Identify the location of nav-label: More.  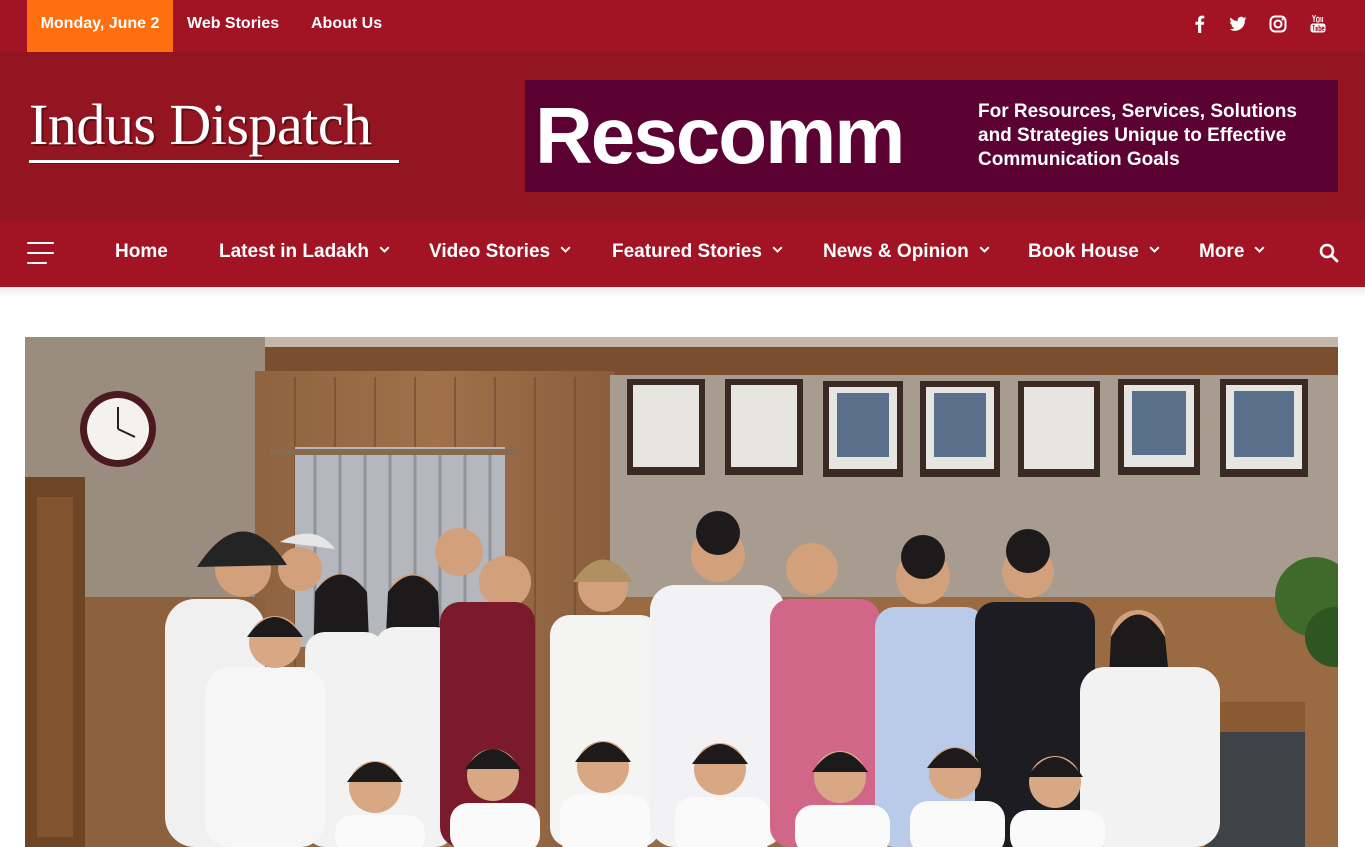
(1222, 251).